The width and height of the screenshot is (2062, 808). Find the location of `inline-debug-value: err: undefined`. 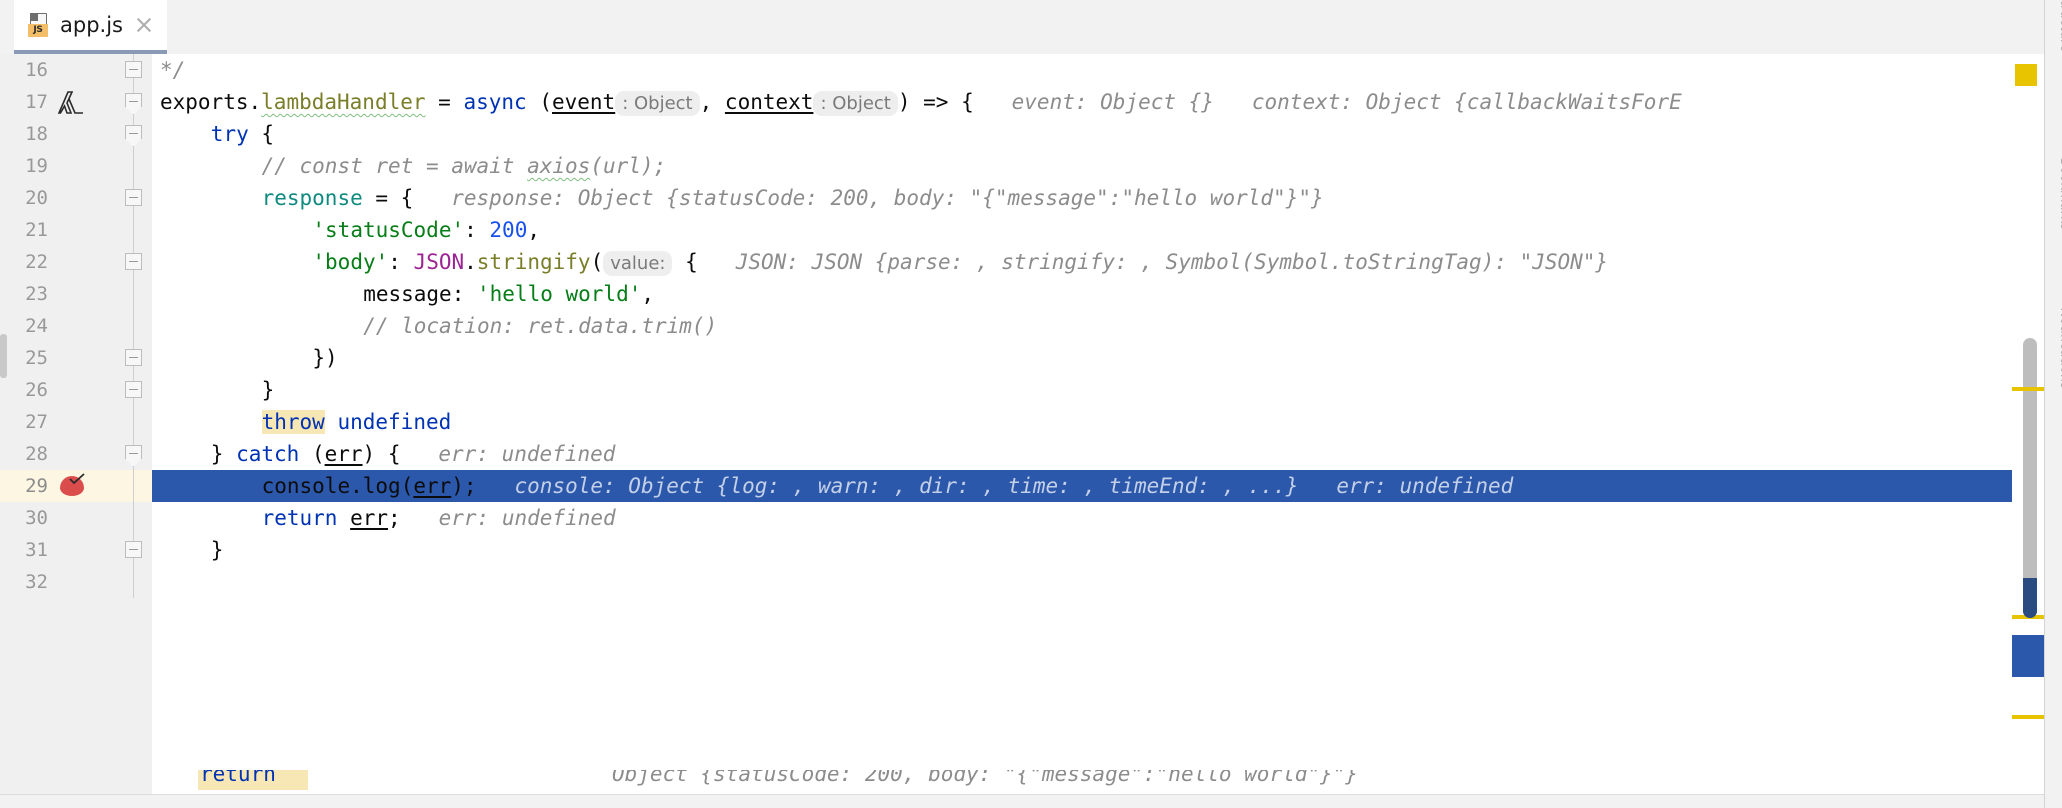

inline-debug-value: err: undefined is located at coordinates (1406, 486).